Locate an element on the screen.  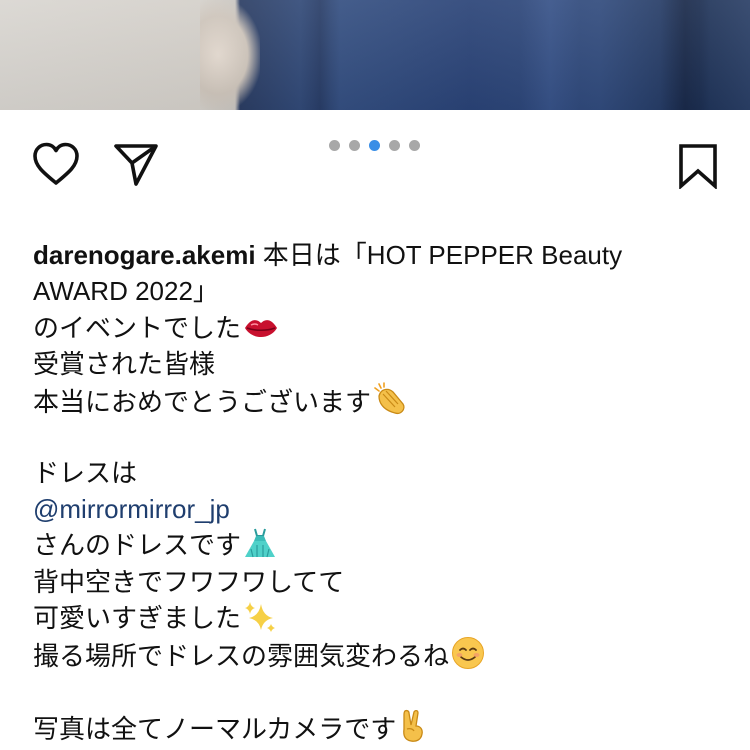
caption-username: darenogare.akemi is located at coordinates (144, 255).